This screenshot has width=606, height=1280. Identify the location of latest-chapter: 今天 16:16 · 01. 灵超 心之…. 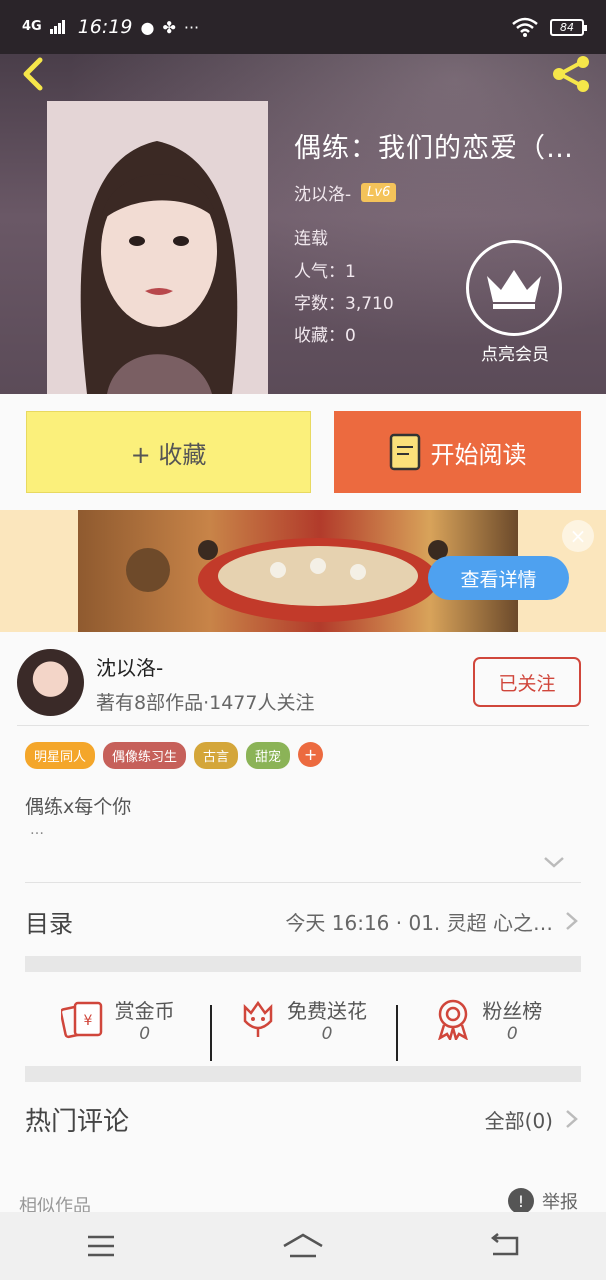
(419, 922).